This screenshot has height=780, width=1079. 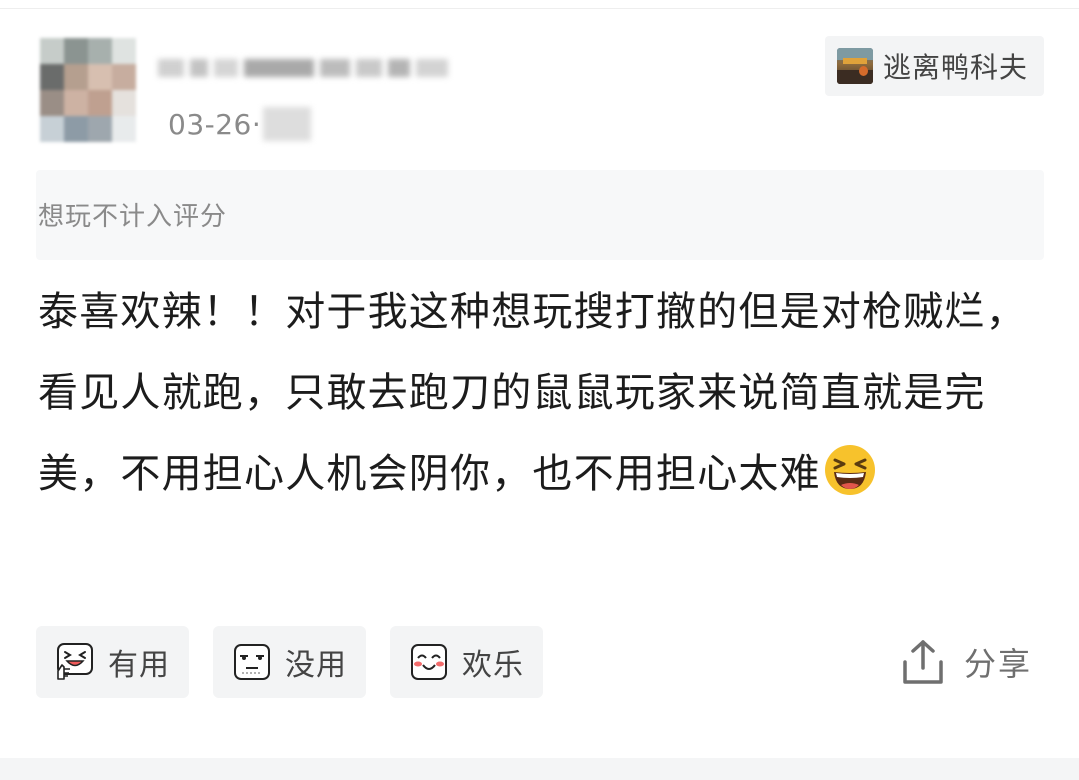 I want to click on reaction-useful-label: 有用, so click(x=139, y=665).